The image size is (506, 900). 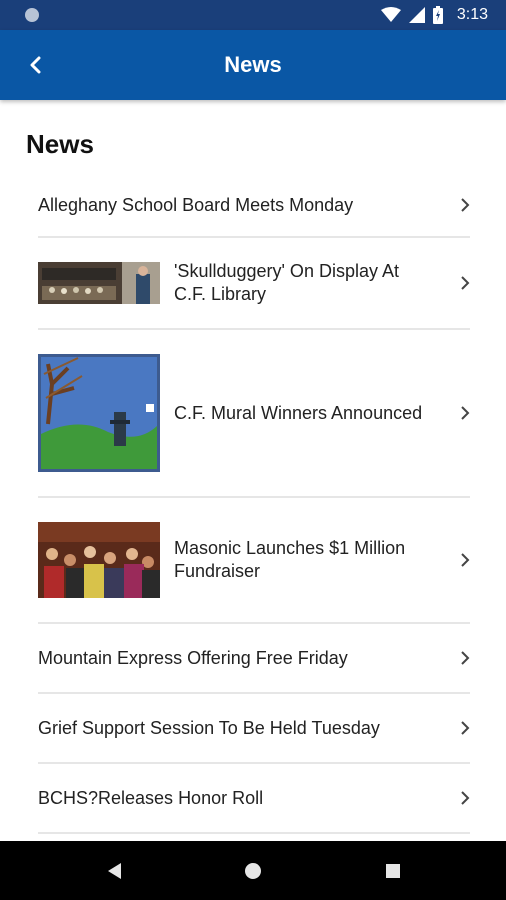 I want to click on news-item-title: Masonic Launches $1 Million Fundraiser, so click(x=290, y=559).